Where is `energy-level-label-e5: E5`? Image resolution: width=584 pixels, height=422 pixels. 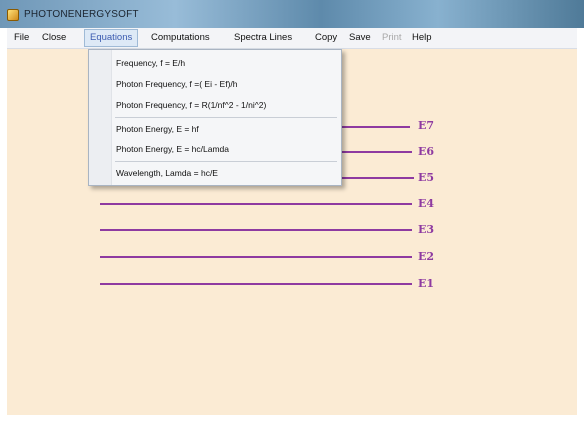
energy-level-label-e5: E5 is located at coordinates (426, 177).